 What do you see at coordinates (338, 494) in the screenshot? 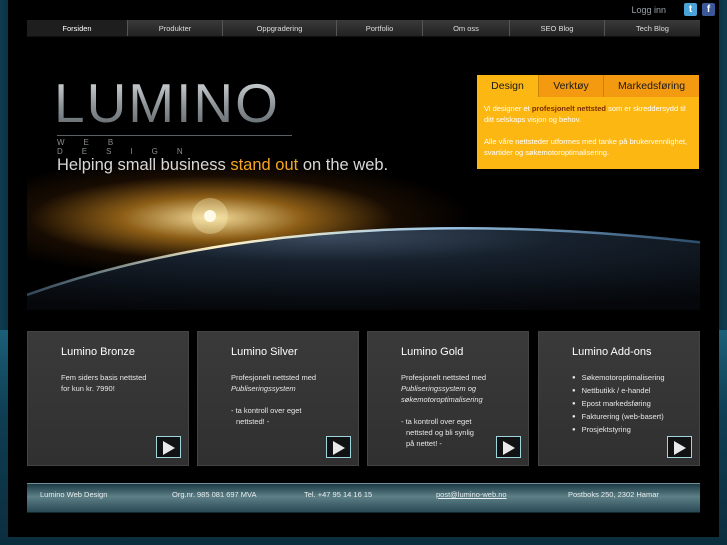
I see `footer-phone: Tel. +47 95 14 16 15` at bounding box center [338, 494].